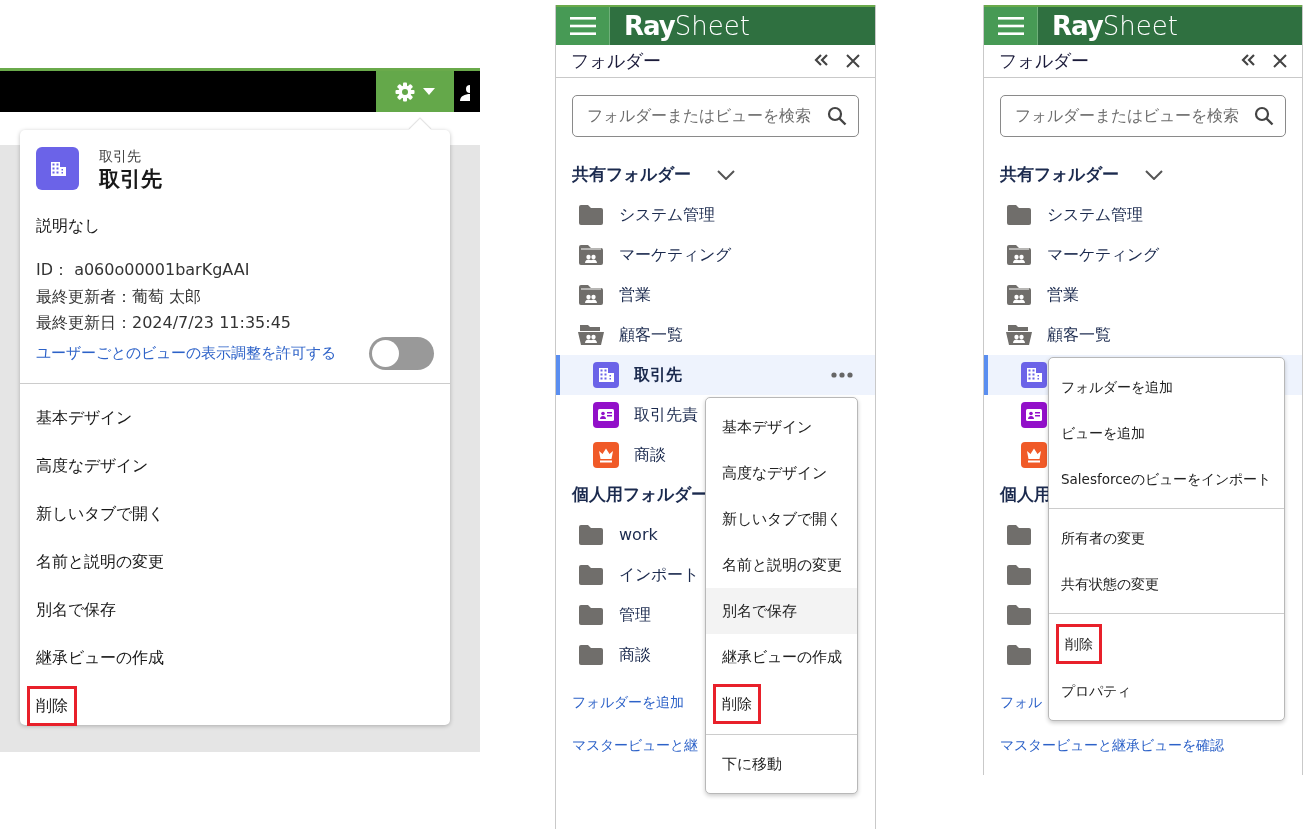  I want to click on object-type: 取引先, so click(120, 156).